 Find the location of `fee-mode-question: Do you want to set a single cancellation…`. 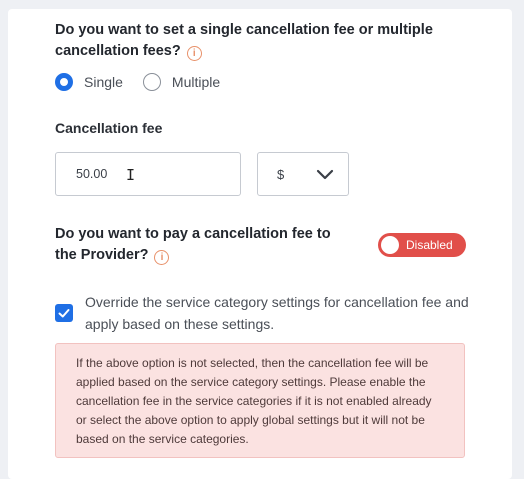

fee-mode-question: Do you want to set a single cancellation… is located at coordinates (245, 41).